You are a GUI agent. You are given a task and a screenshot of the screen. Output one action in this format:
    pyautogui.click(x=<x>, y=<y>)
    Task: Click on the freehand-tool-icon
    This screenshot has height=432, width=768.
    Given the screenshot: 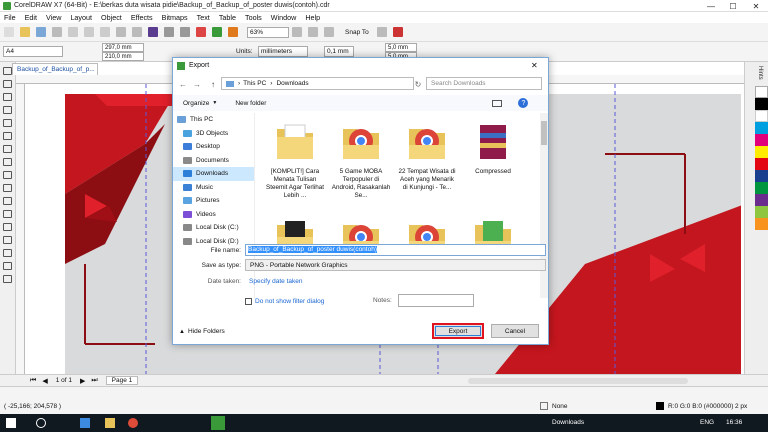 What is the action you would take?
    pyautogui.click(x=7, y=123)
    